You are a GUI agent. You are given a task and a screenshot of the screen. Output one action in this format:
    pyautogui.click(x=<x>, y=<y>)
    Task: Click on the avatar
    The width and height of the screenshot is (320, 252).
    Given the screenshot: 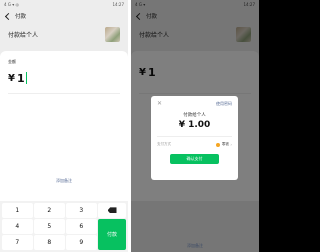 What is the action you would take?
    pyautogui.click(x=112, y=34)
    